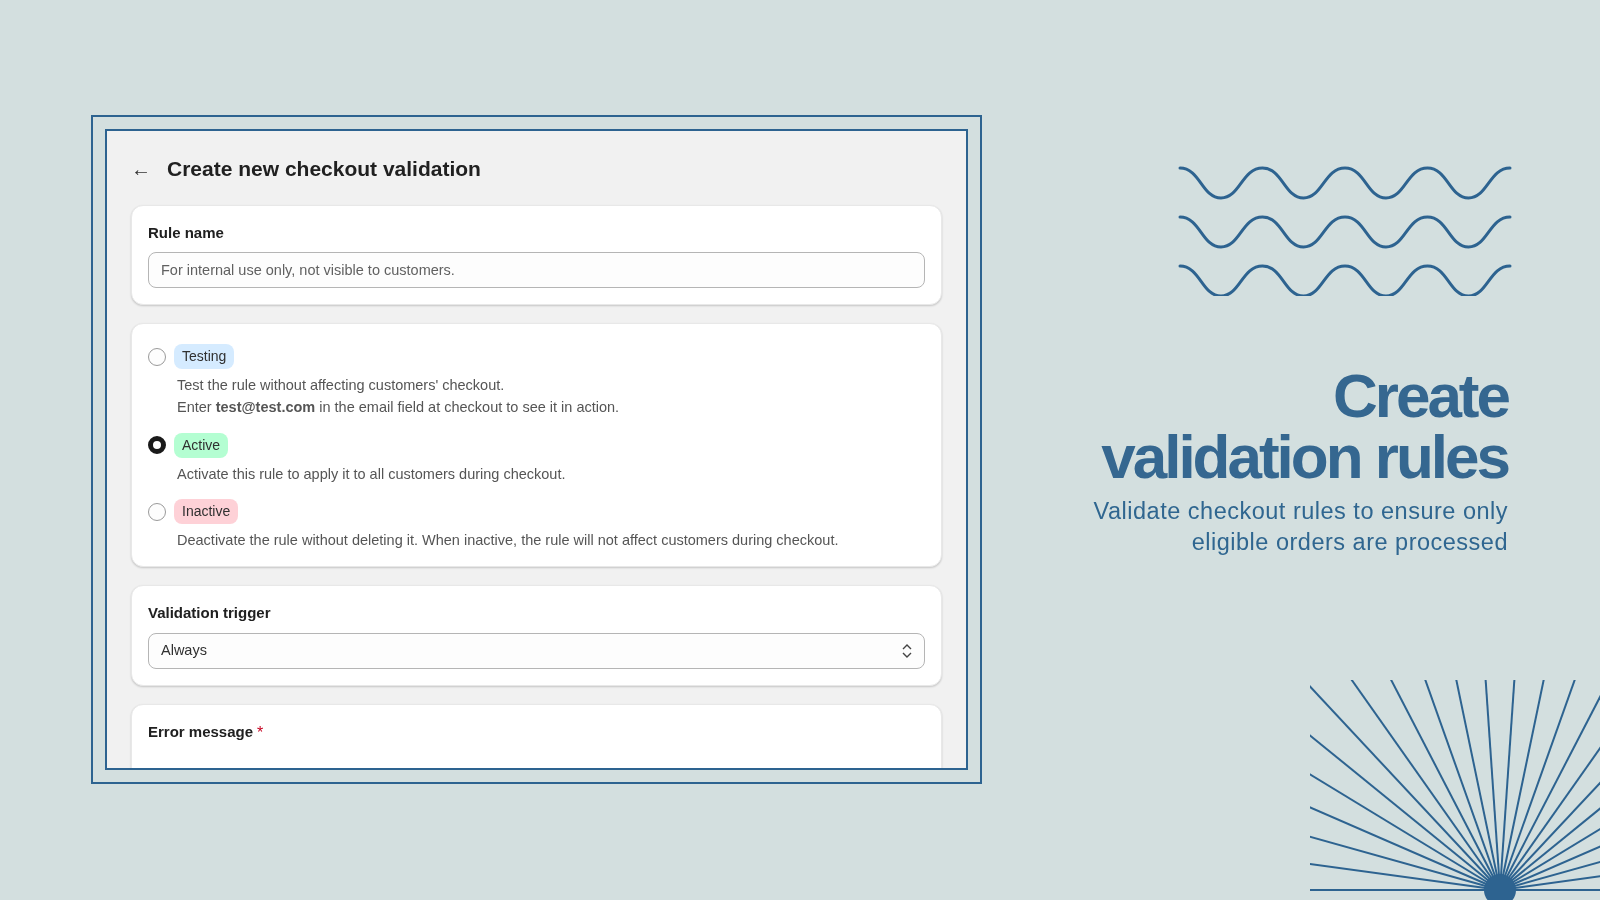 Image resolution: width=1600 pixels, height=900 pixels. What do you see at coordinates (907, 650) in the screenshot?
I see `chevron-up-down-icon` at bounding box center [907, 650].